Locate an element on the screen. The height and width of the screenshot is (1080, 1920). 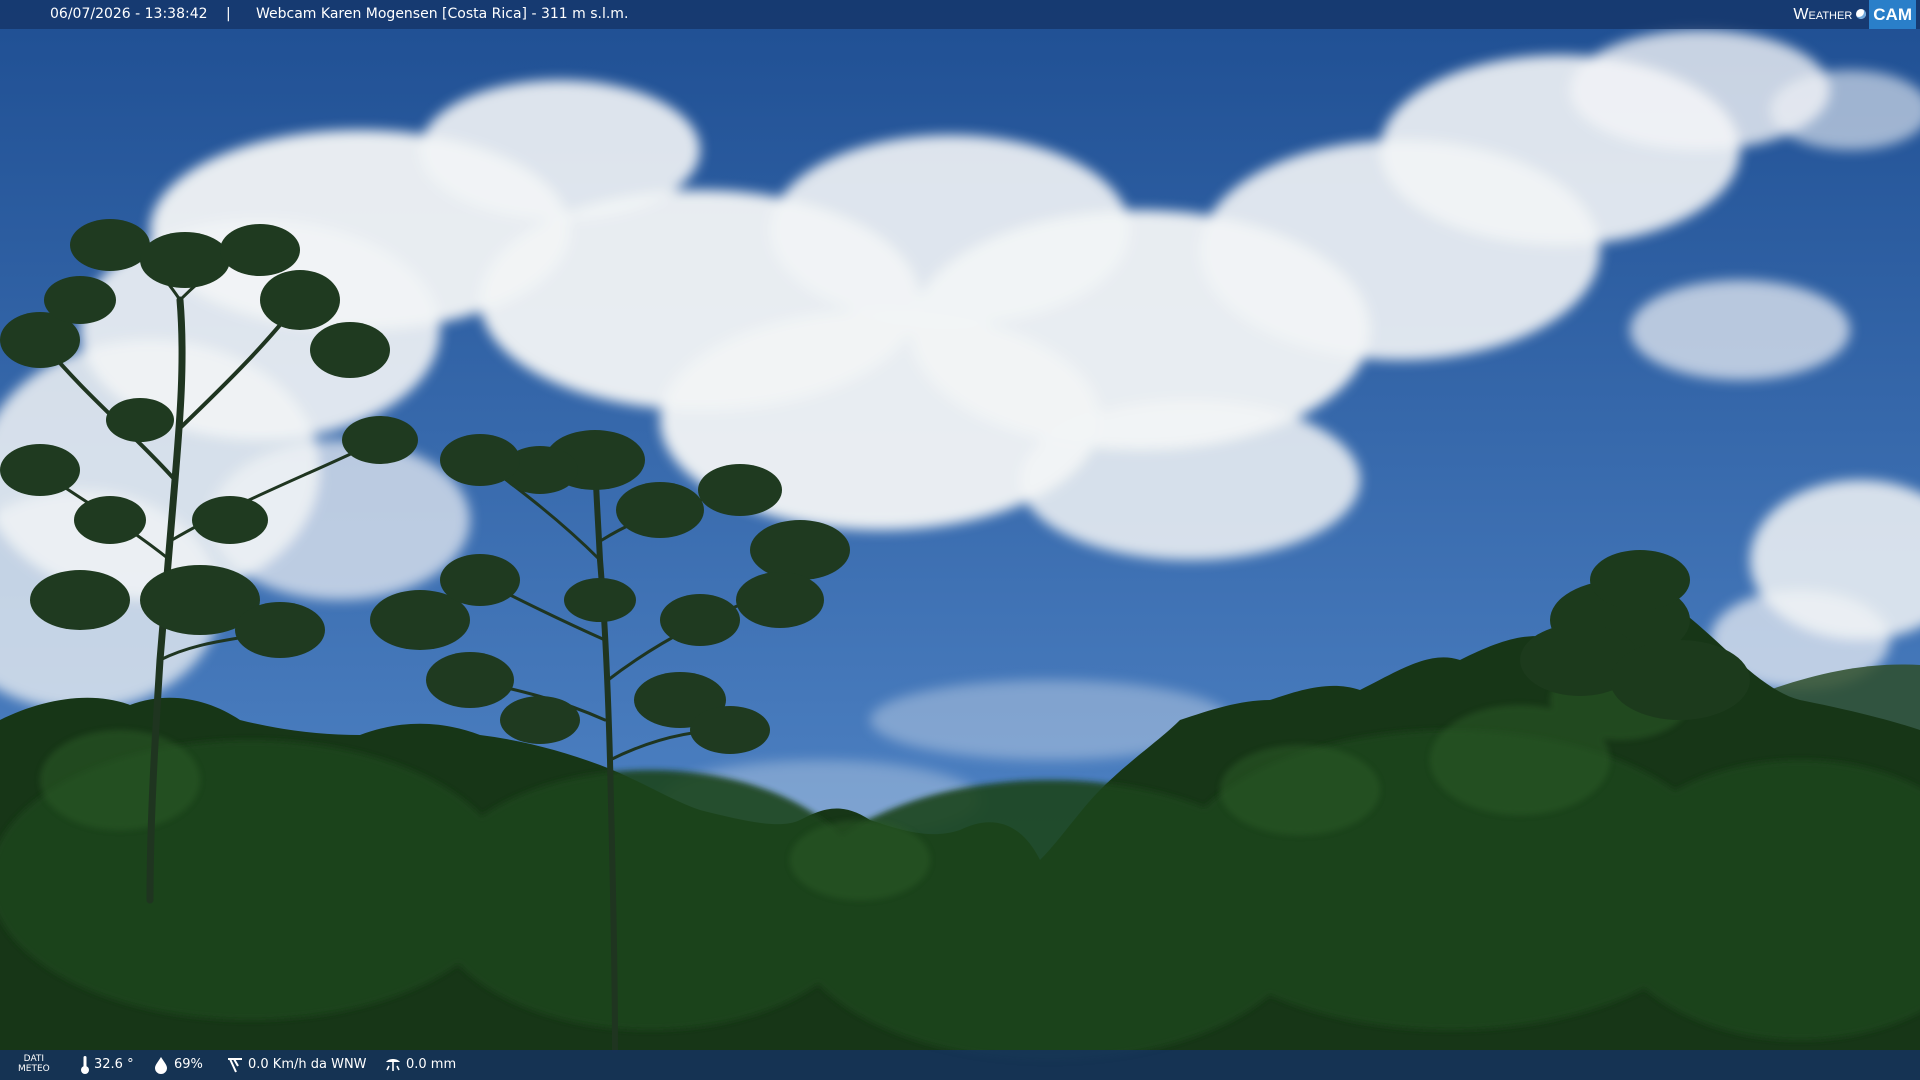
rain-gauge-icon is located at coordinates (393, 1065).